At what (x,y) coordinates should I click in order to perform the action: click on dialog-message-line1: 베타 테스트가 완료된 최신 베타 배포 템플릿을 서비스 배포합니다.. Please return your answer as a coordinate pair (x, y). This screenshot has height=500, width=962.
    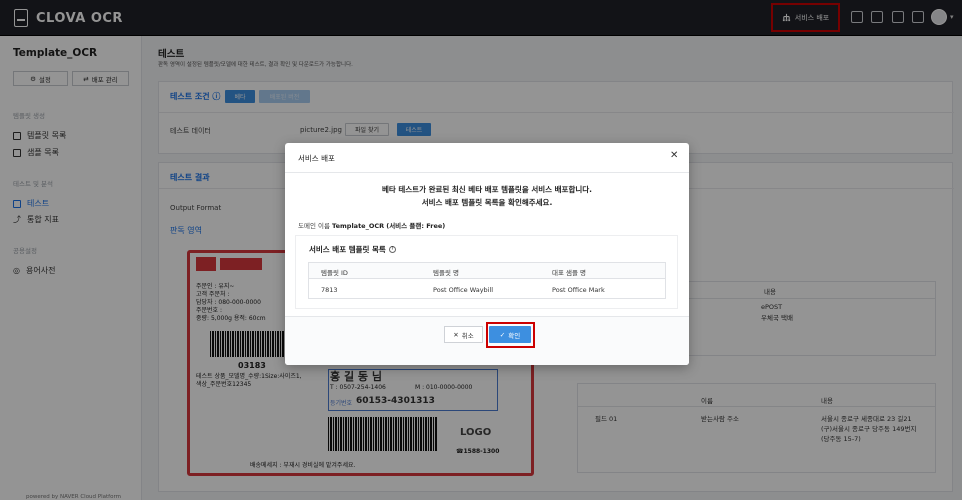
    Looking at the image, I should click on (487, 189).